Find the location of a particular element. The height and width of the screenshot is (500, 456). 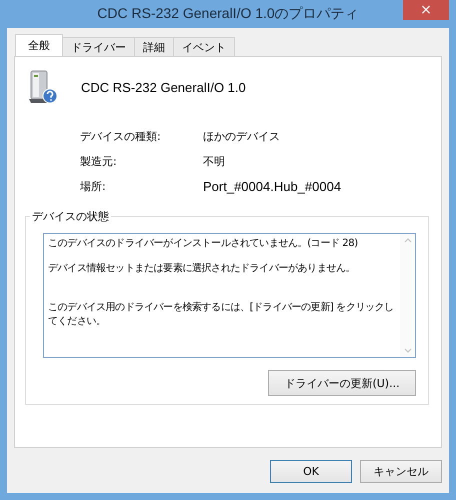

window-title: CDC RS-232 GeneralI/O 1.0のプロパティ is located at coordinates (228, 14).